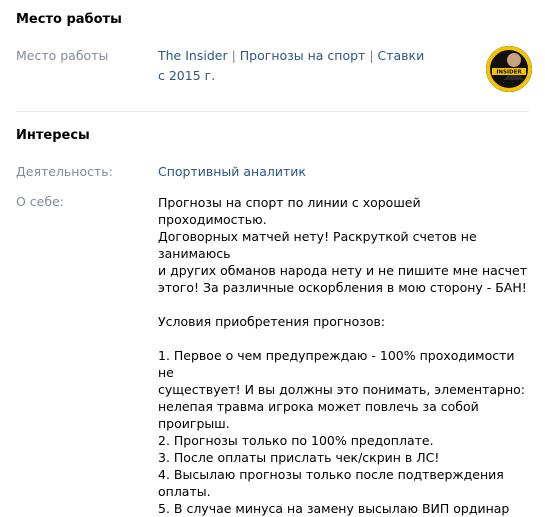 This screenshot has height=517, width=545. What do you see at coordinates (299, 457) in the screenshot?
I see `about-line: 3. После оплаты прислать чек/скрин в ЛС!` at bounding box center [299, 457].